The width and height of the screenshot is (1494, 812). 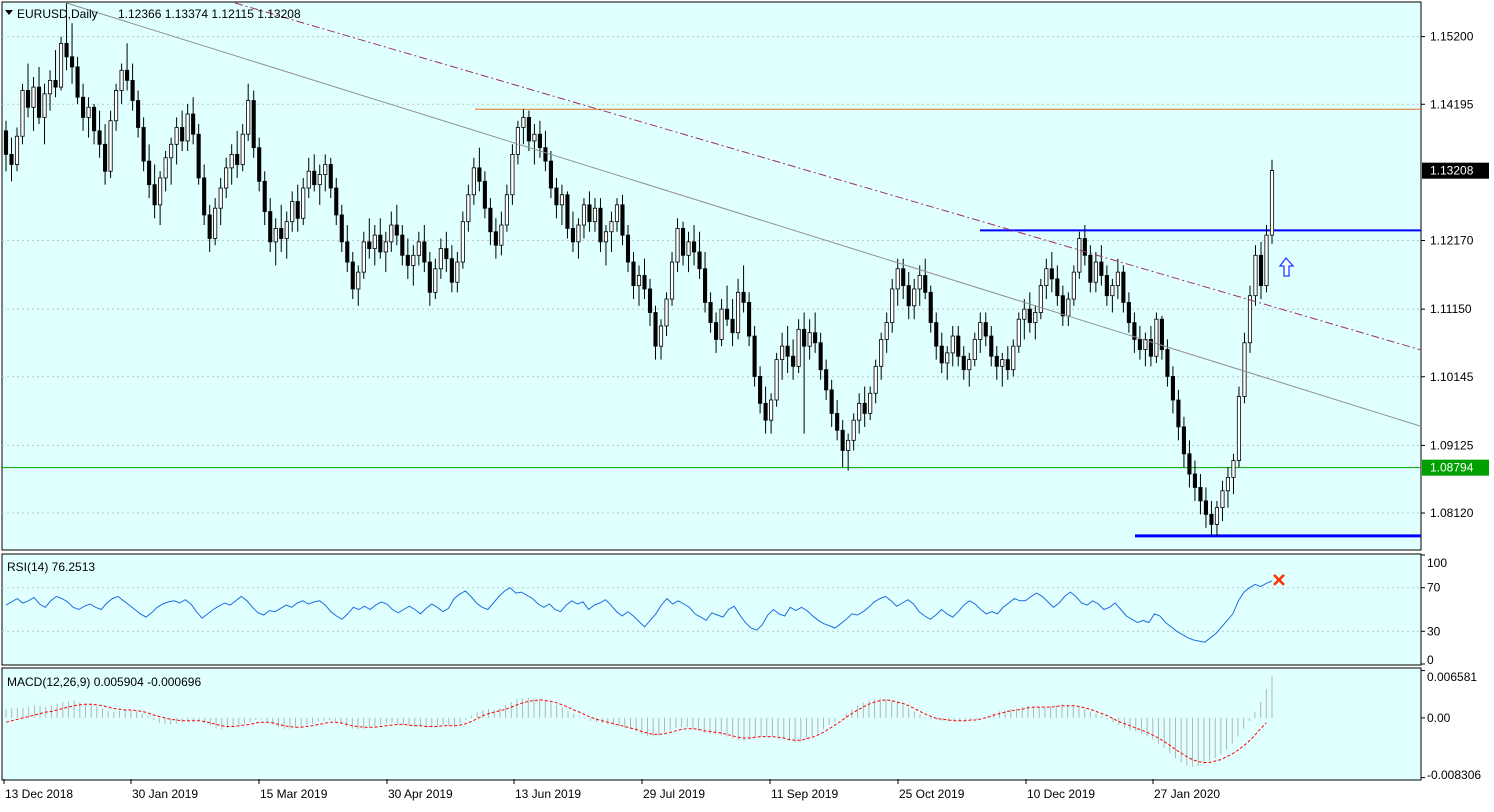 I want to click on rsi-tick-label: 30, so click(x=1434, y=631).